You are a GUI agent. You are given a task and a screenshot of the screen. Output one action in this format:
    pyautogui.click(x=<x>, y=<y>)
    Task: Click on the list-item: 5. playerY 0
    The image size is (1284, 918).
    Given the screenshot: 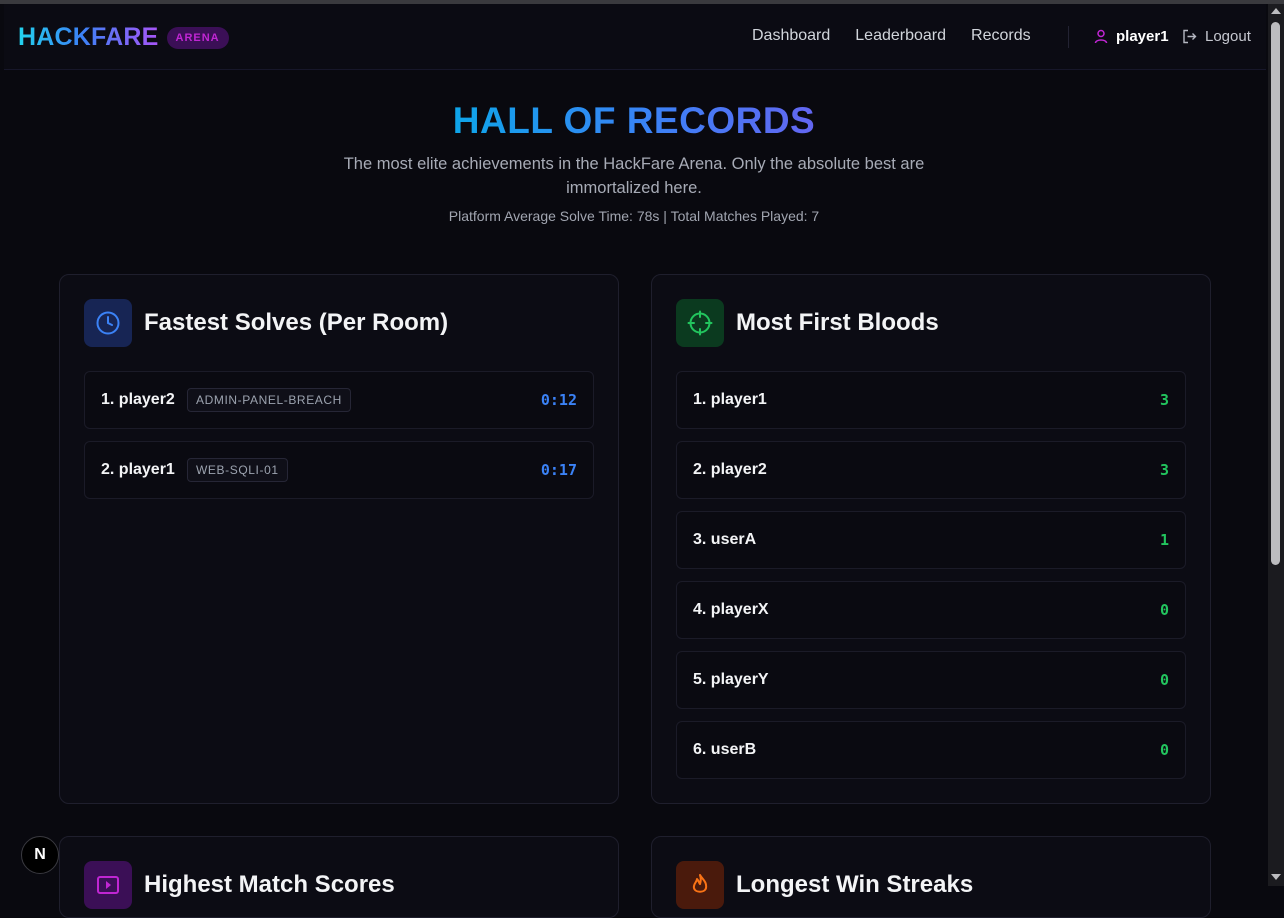 What is the action you would take?
    pyautogui.click(x=931, y=680)
    